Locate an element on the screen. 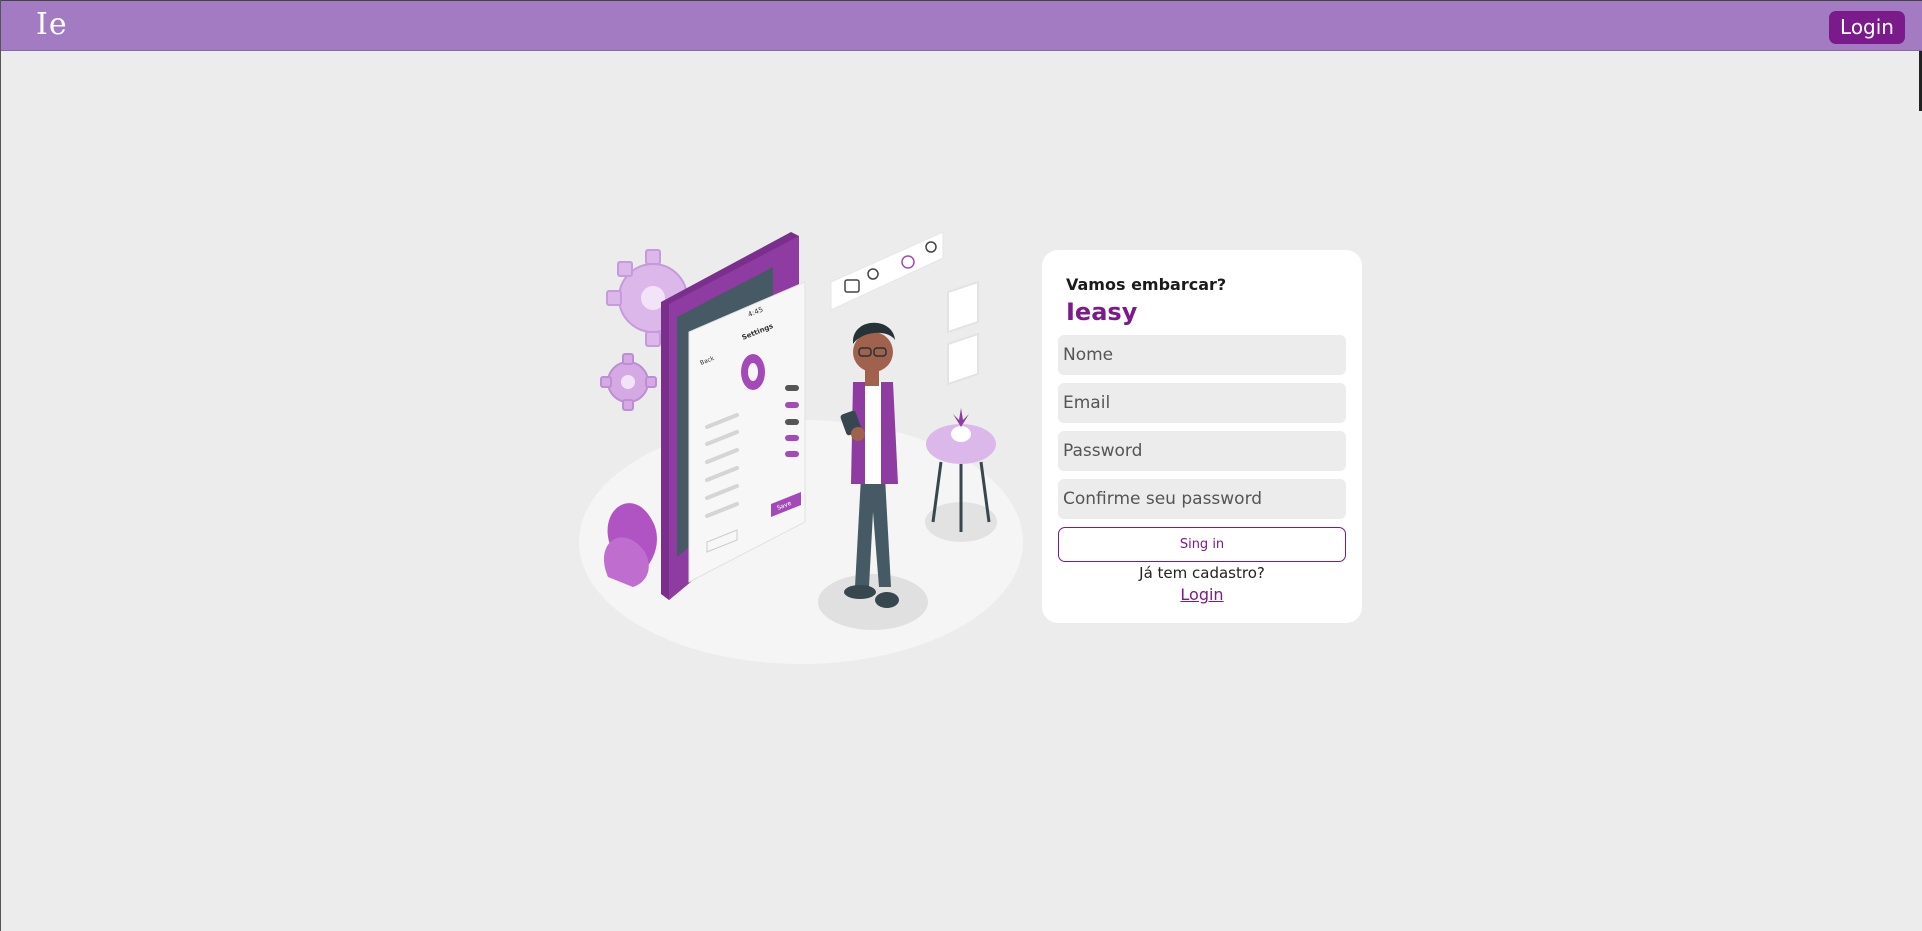  top-navbar: Ie Login is located at coordinates (961, 25).